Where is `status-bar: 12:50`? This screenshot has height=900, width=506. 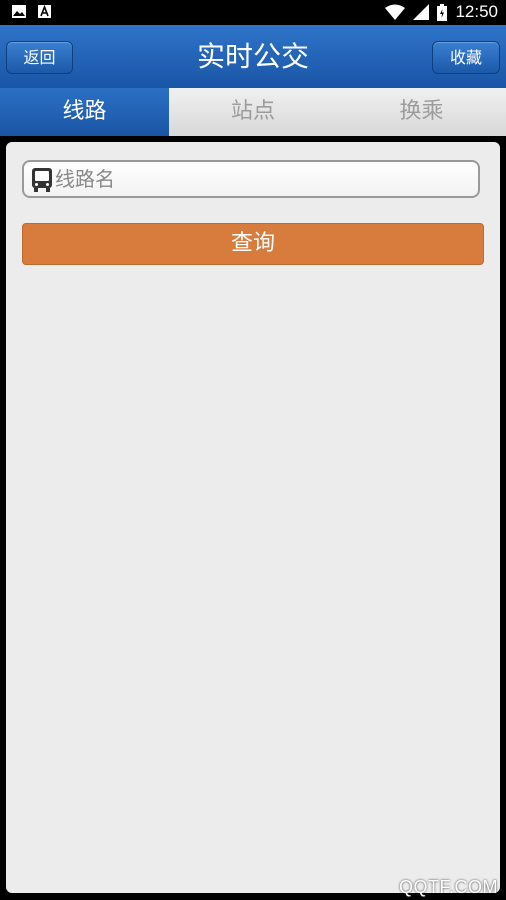 status-bar: 12:50 is located at coordinates (253, 12).